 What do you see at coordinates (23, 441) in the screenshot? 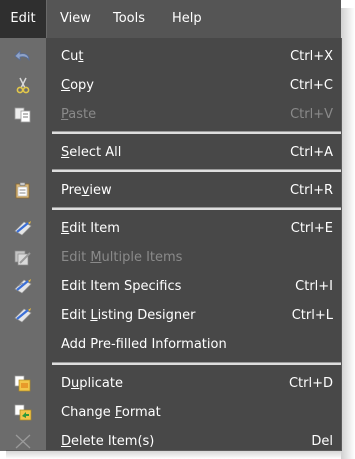
I see `delete-x-icon` at bounding box center [23, 441].